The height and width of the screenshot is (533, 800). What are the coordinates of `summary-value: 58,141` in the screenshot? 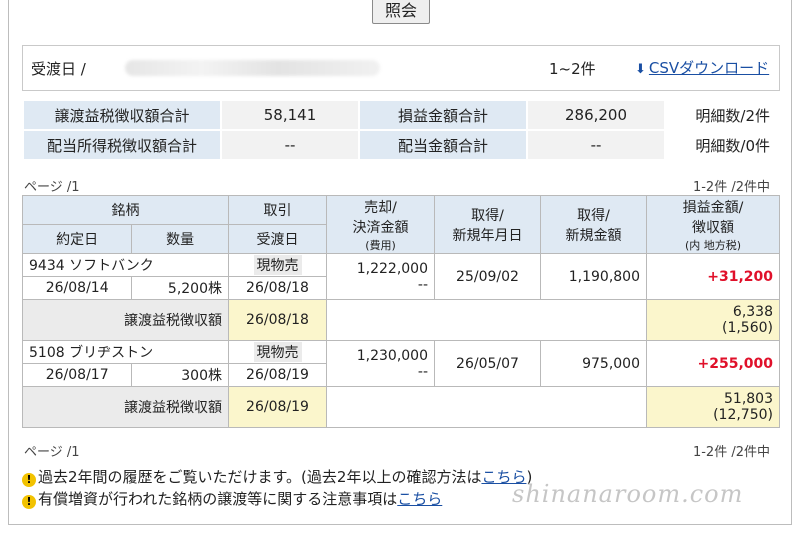 It's located at (290, 115).